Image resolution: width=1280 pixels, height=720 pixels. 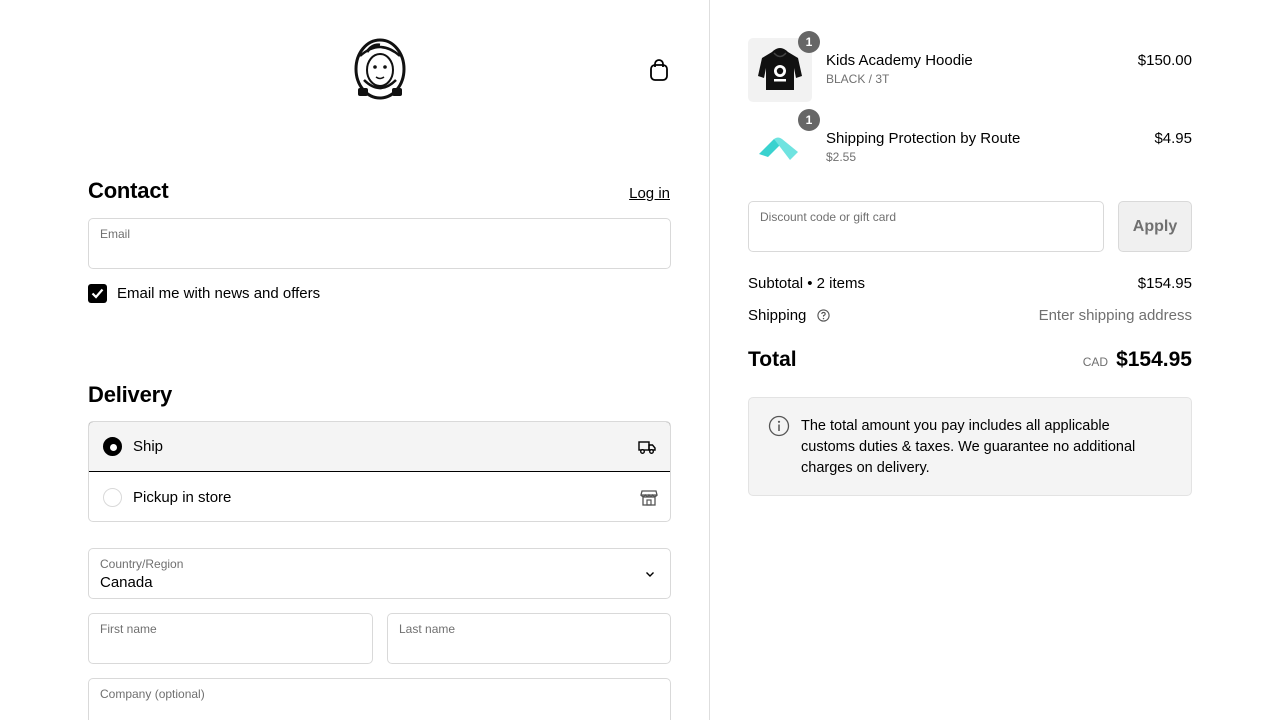 What do you see at coordinates (970, 283) in the screenshot?
I see `subtotal-row: Subtotal • 2 items $154.95` at bounding box center [970, 283].